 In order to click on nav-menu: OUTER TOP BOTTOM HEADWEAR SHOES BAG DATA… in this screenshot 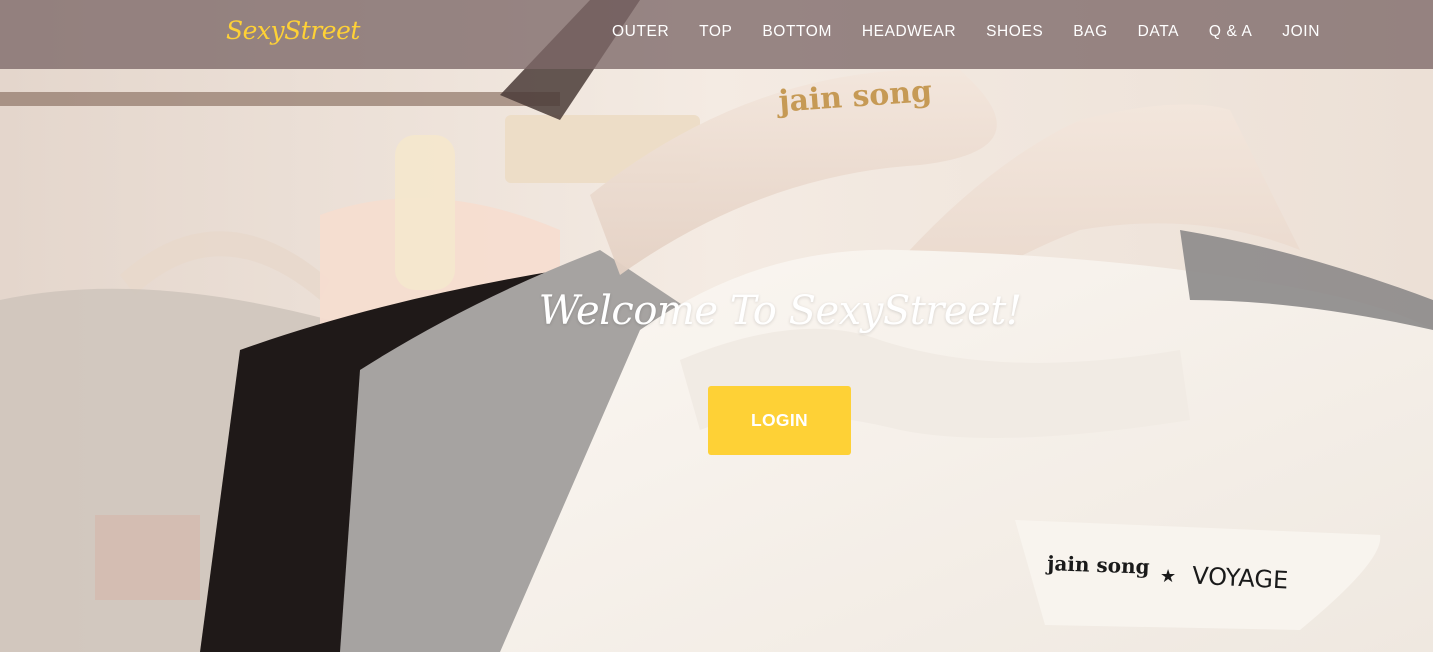, I will do `click(966, 32)`.